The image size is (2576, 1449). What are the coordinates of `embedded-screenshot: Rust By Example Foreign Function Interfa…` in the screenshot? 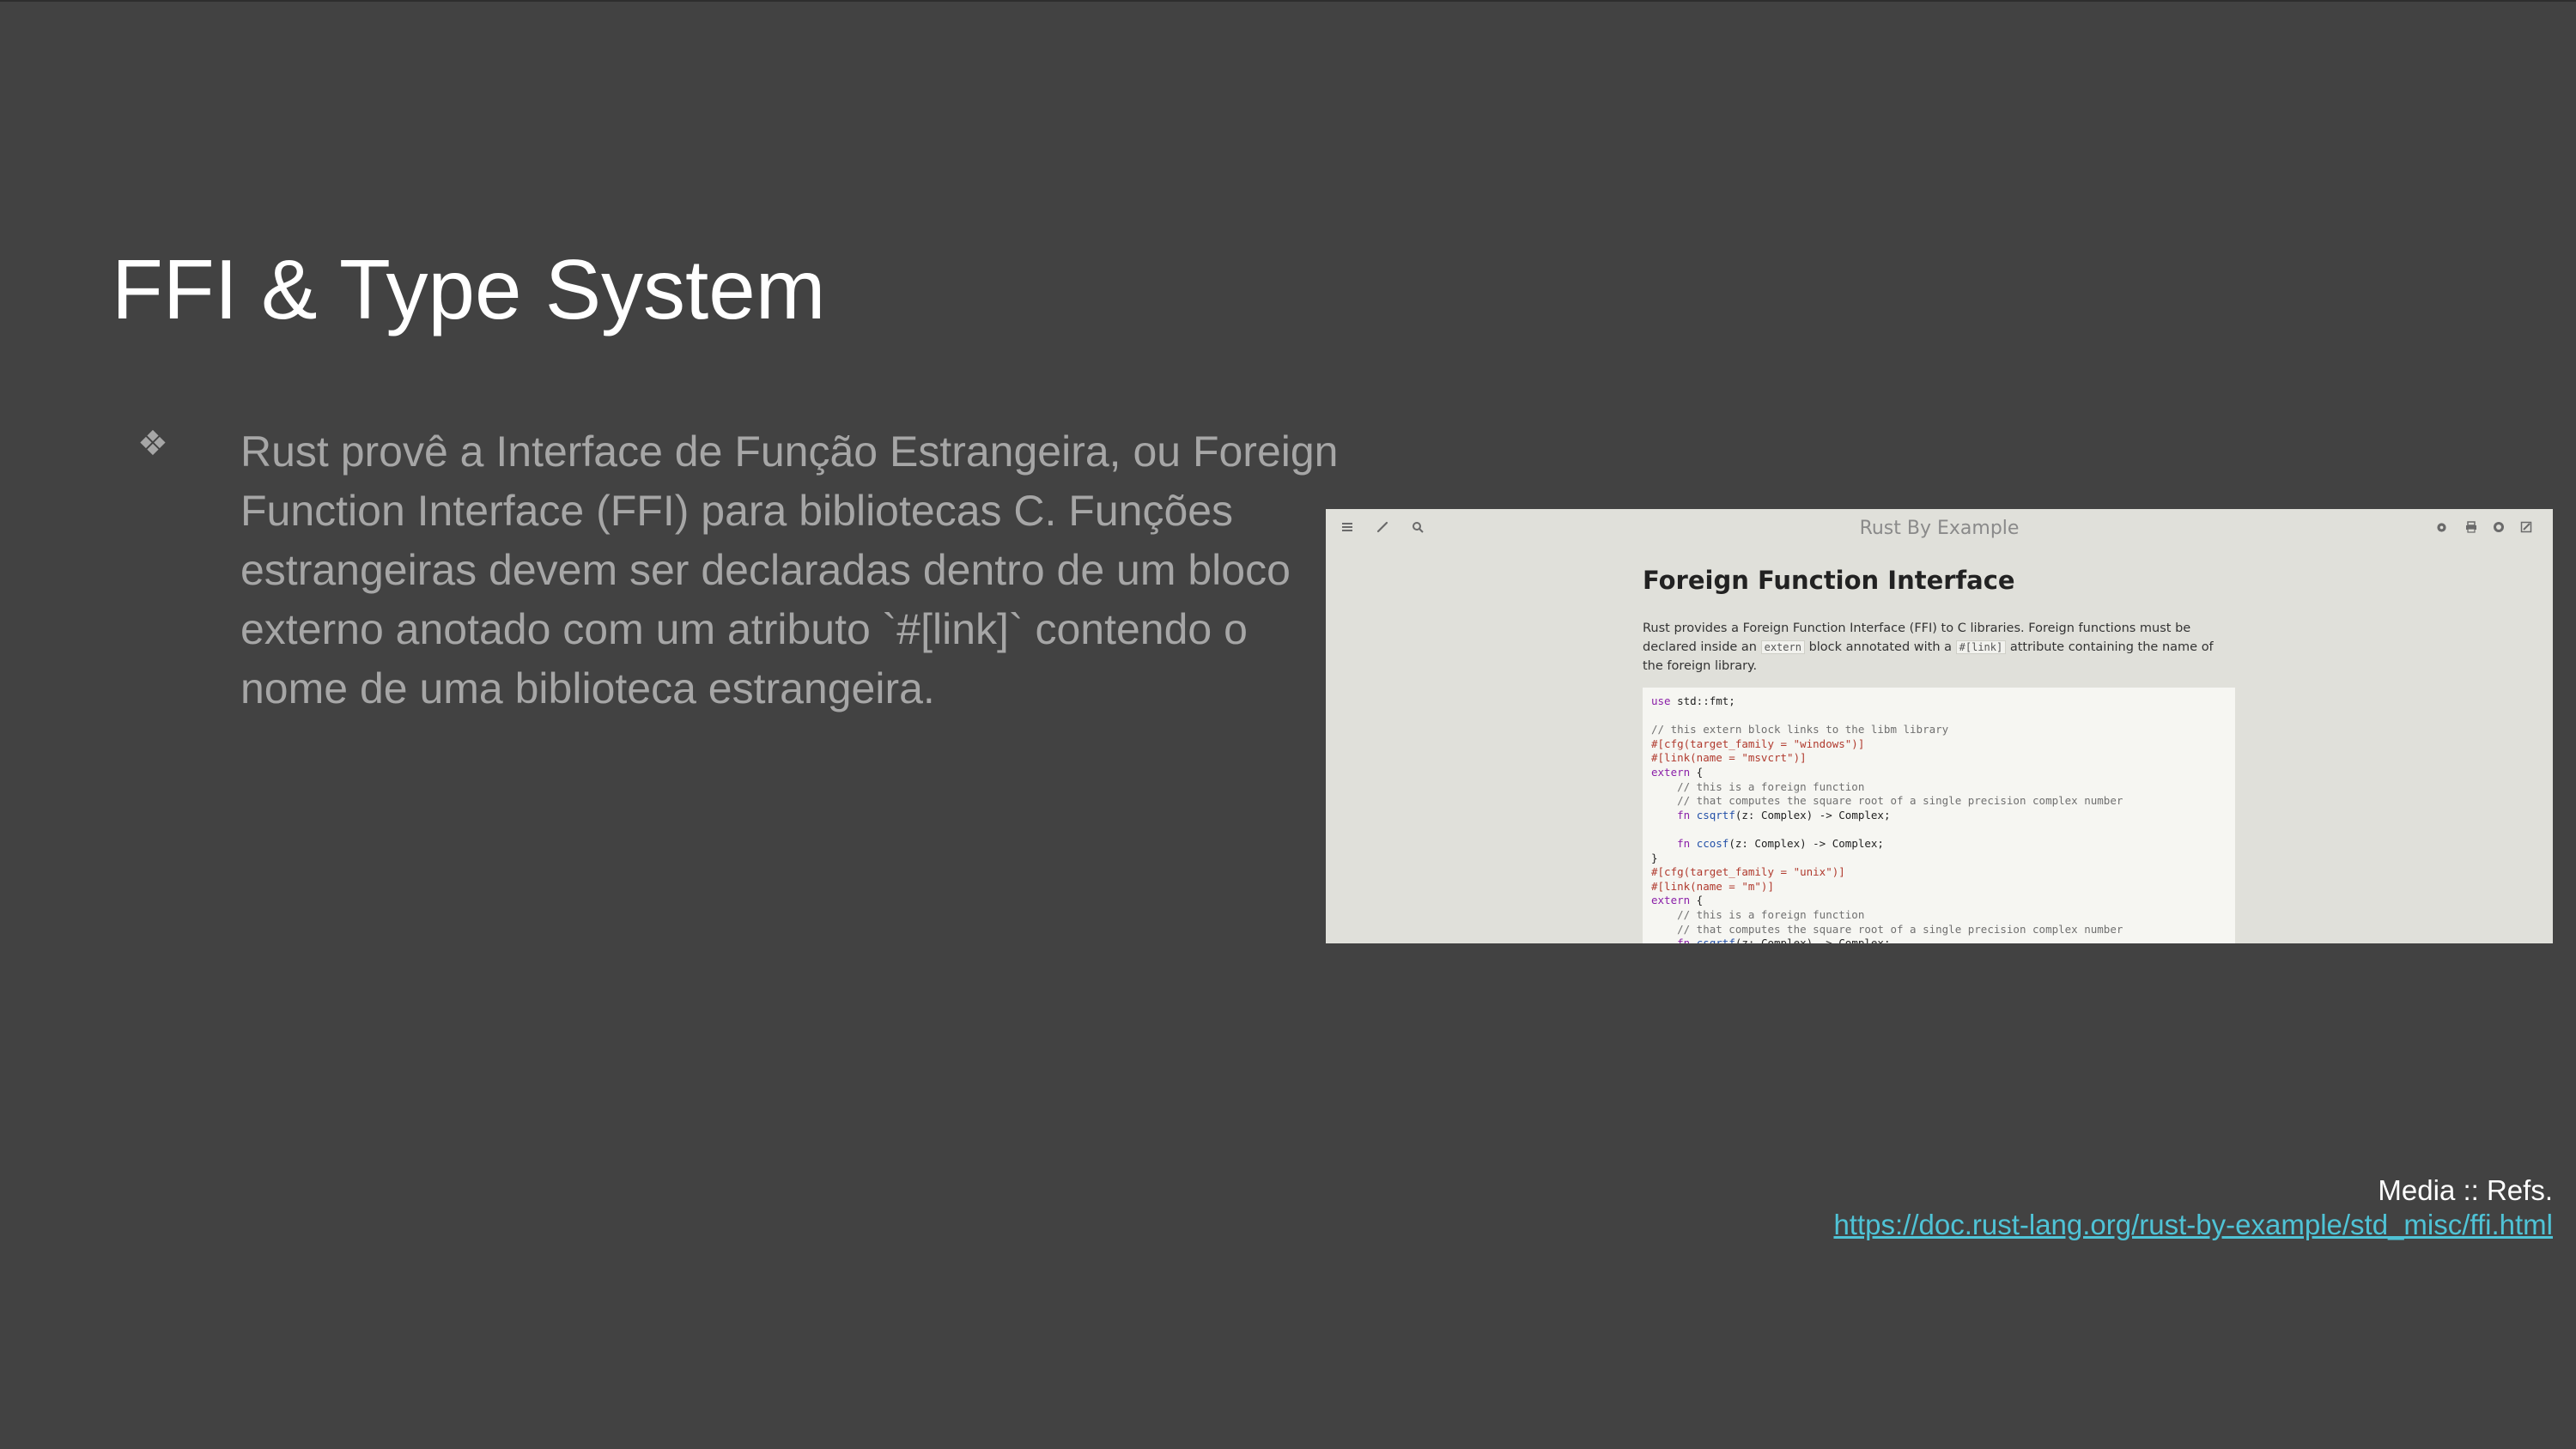 It's located at (1939, 726).